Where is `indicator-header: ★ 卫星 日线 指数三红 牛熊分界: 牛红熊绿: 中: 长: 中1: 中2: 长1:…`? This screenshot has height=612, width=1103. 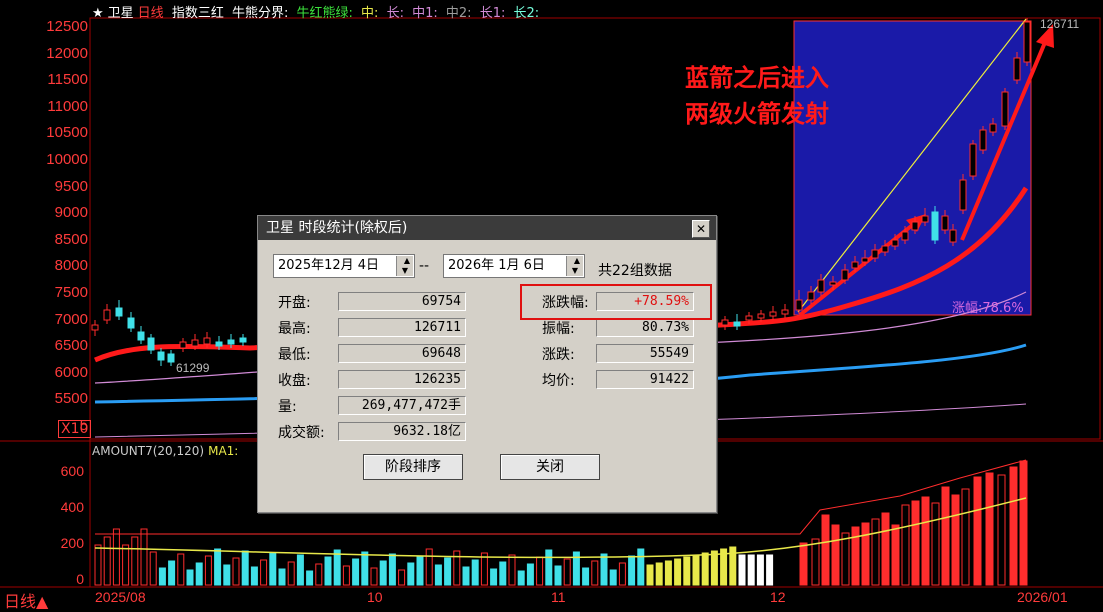
indicator-header: ★ 卫星 日线 指数三红 牛熊分界: 牛红熊绿: 中: 长: 中1: 中2: 长1:… is located at coordinates (317, 11).